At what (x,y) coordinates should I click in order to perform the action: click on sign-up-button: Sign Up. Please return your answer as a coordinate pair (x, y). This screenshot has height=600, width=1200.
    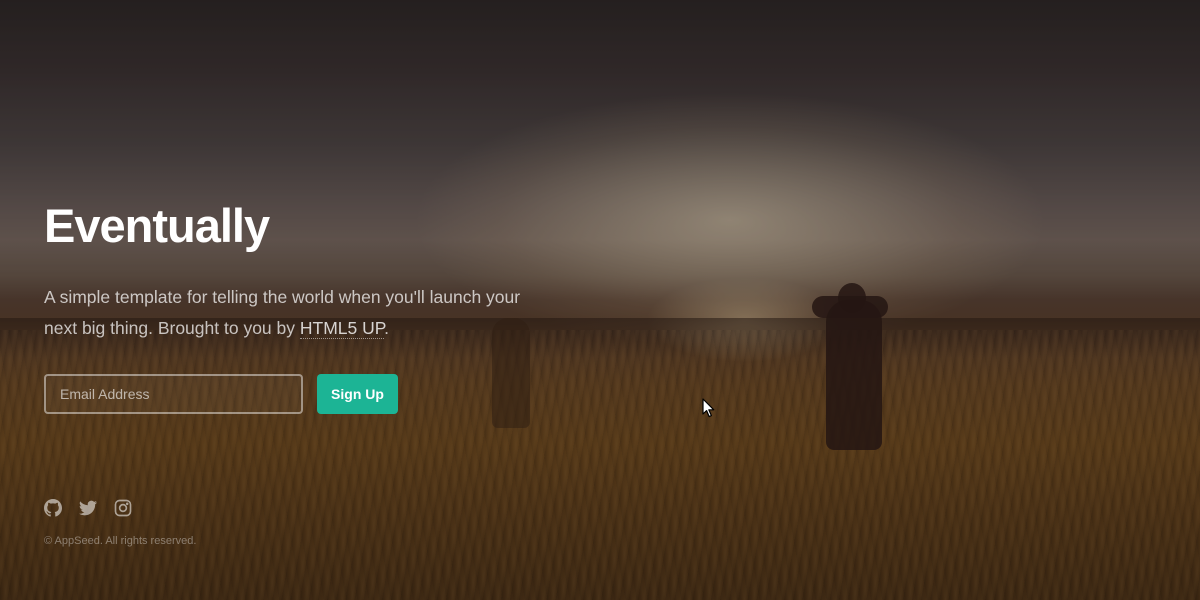
    Looking at the image, I should click on (357, 394).